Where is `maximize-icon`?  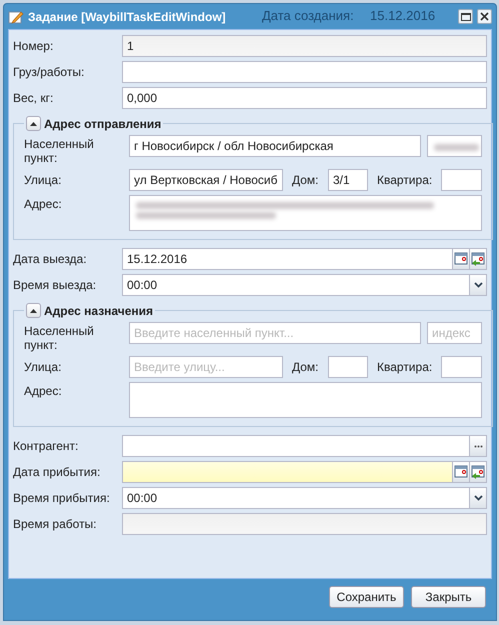 maximize-icon is located at coordinates (465, 16).